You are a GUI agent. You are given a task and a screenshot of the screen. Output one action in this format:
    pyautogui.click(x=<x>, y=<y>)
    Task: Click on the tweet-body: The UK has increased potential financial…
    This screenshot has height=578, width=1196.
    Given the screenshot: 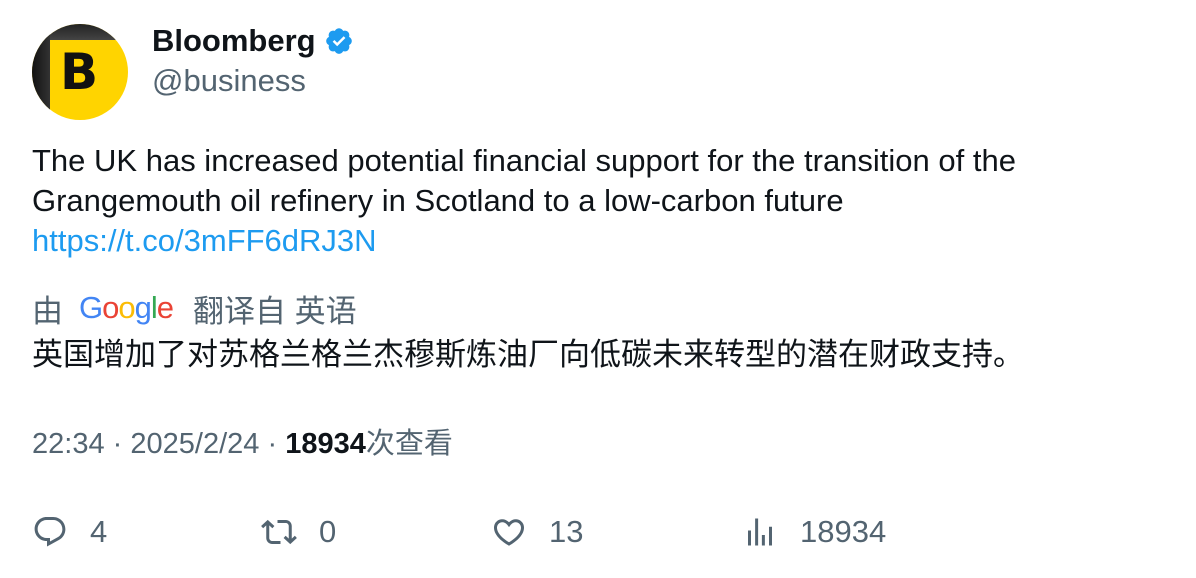 What is the action you would take?
    pyautogui.click(x=524, y=180)
    